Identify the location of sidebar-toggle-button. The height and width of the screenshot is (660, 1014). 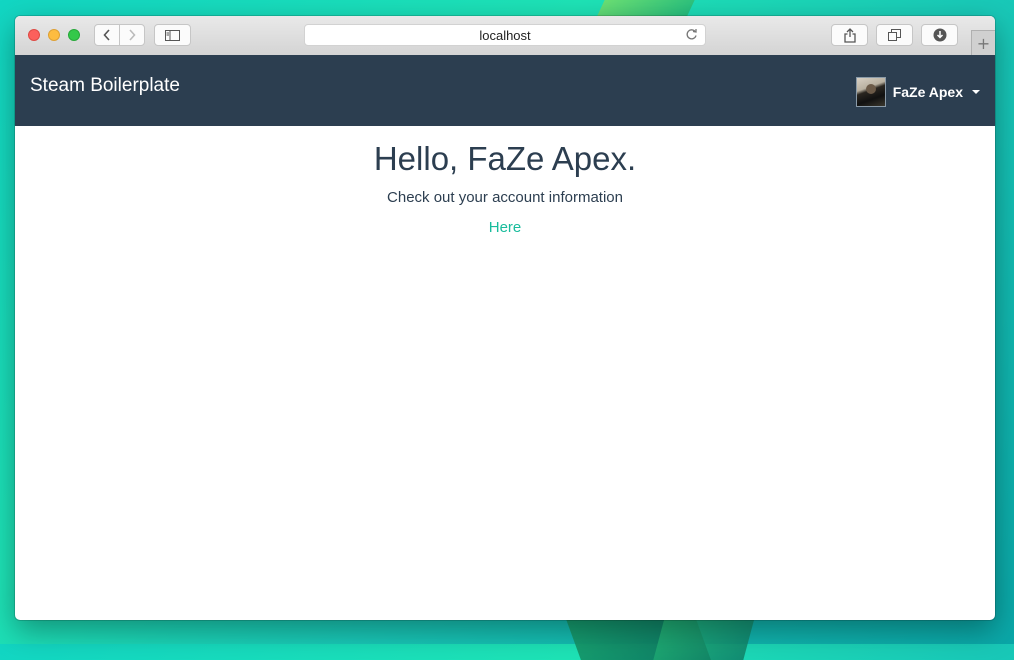
(172, 35).